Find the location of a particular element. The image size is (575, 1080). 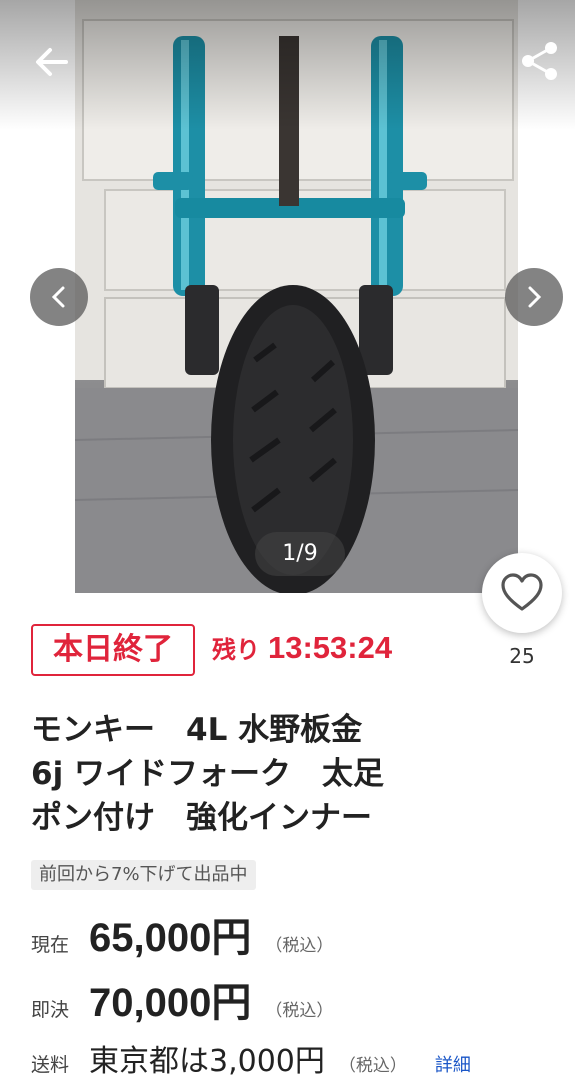

image-counter: 1/9 is located at coordinates (300, 554).